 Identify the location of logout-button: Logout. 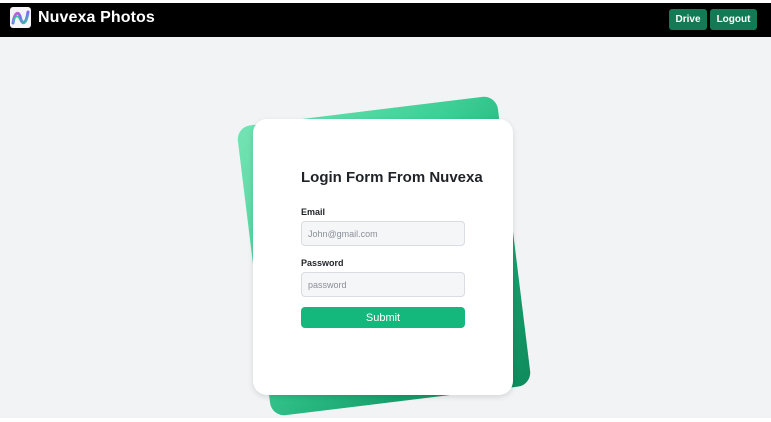
(733, 19).